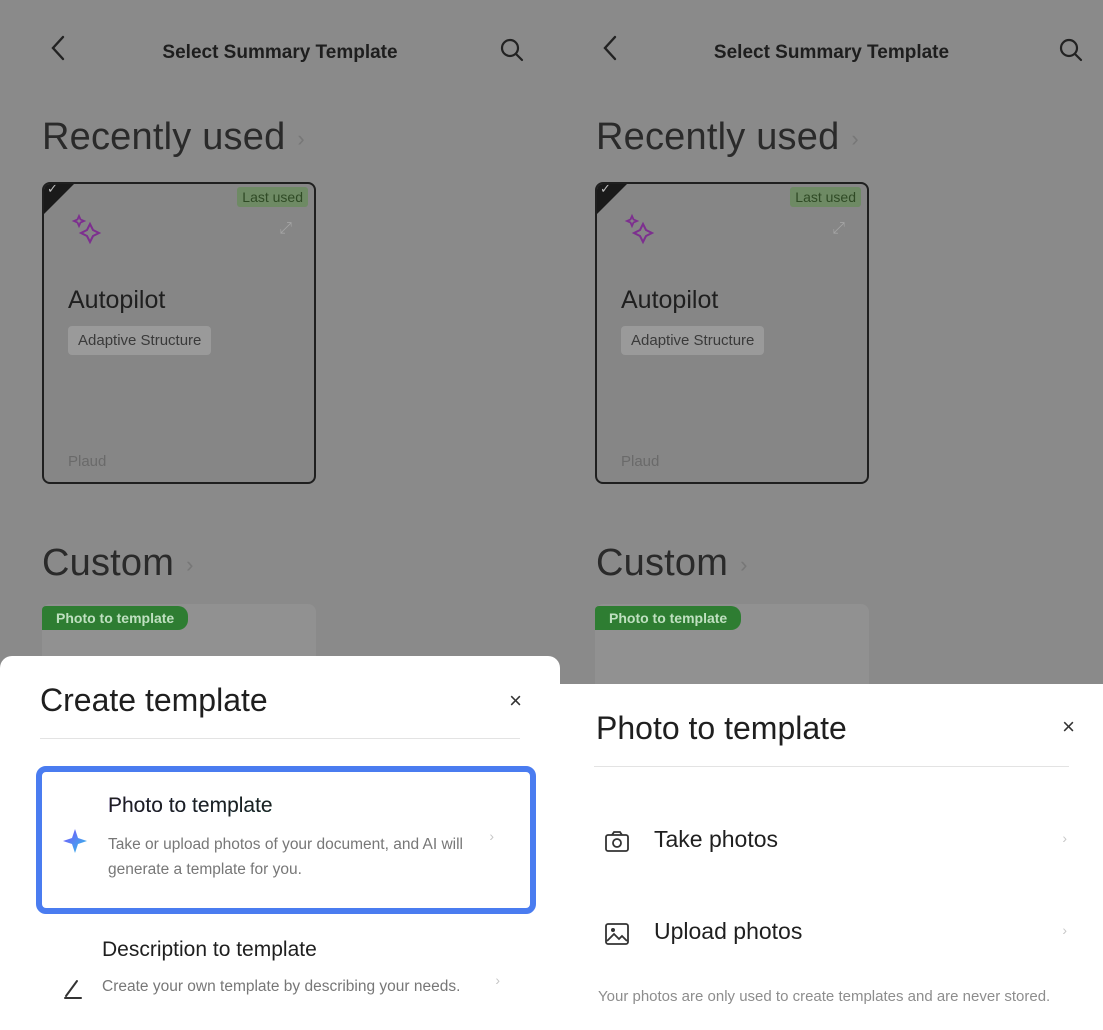  I want to click on upload-photos-row: Upload photos ›, so click(831, 934).